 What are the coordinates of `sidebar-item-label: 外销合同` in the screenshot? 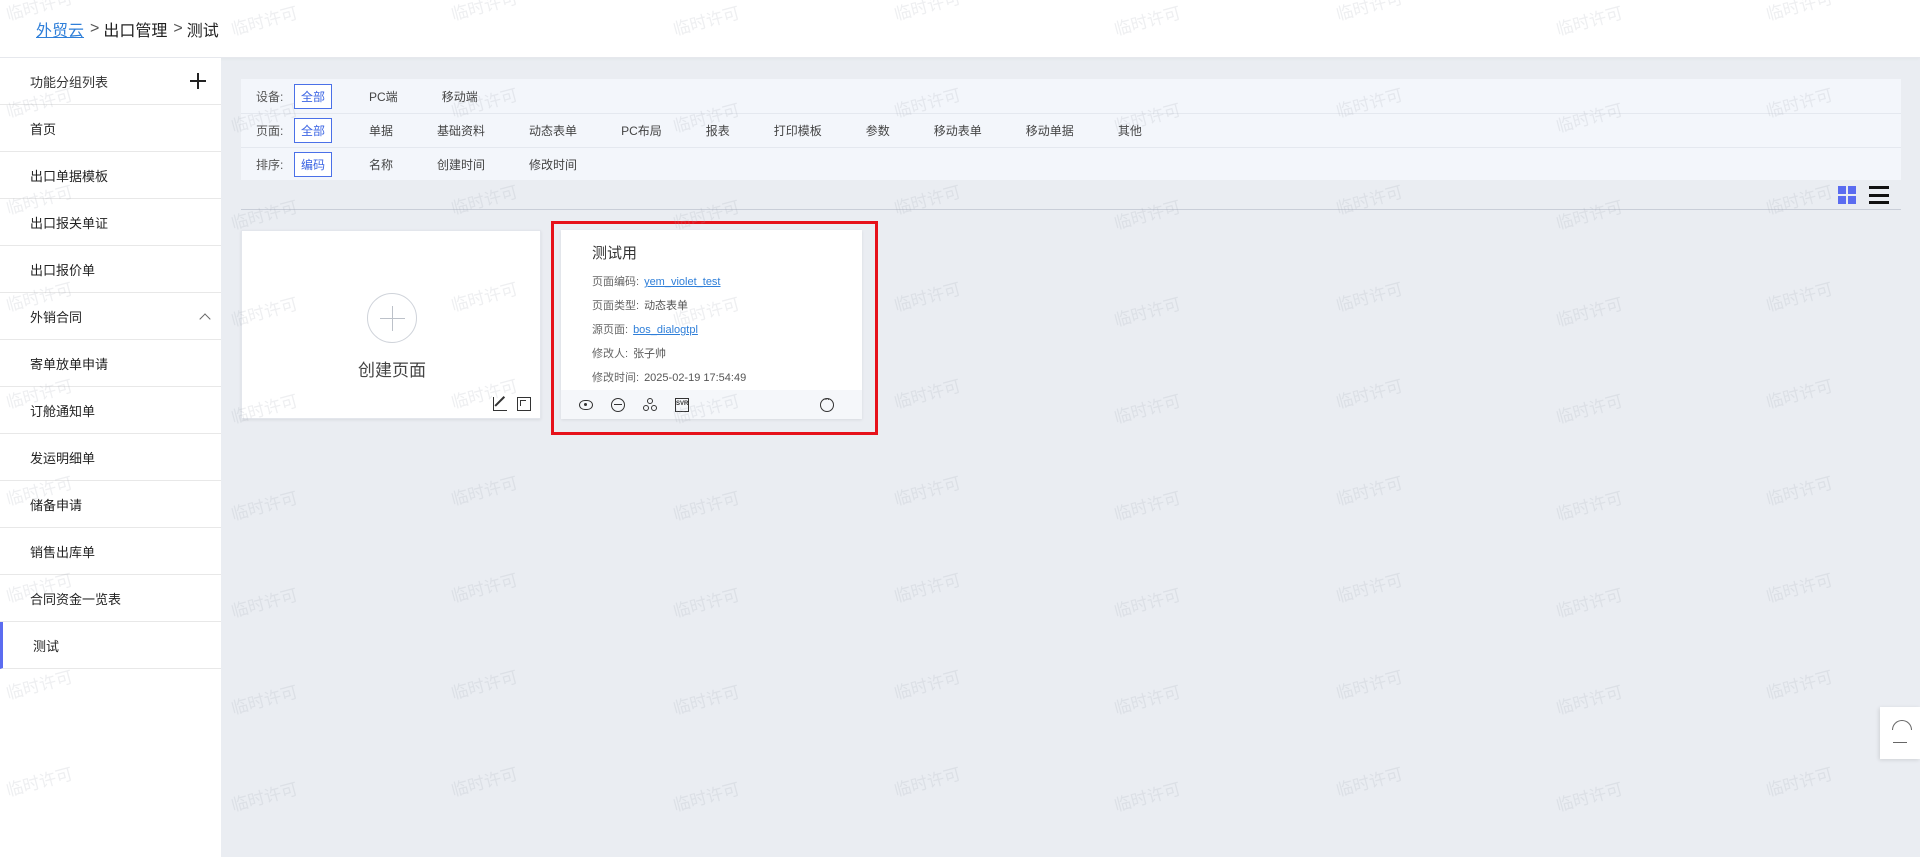 It's located at (56, 317).